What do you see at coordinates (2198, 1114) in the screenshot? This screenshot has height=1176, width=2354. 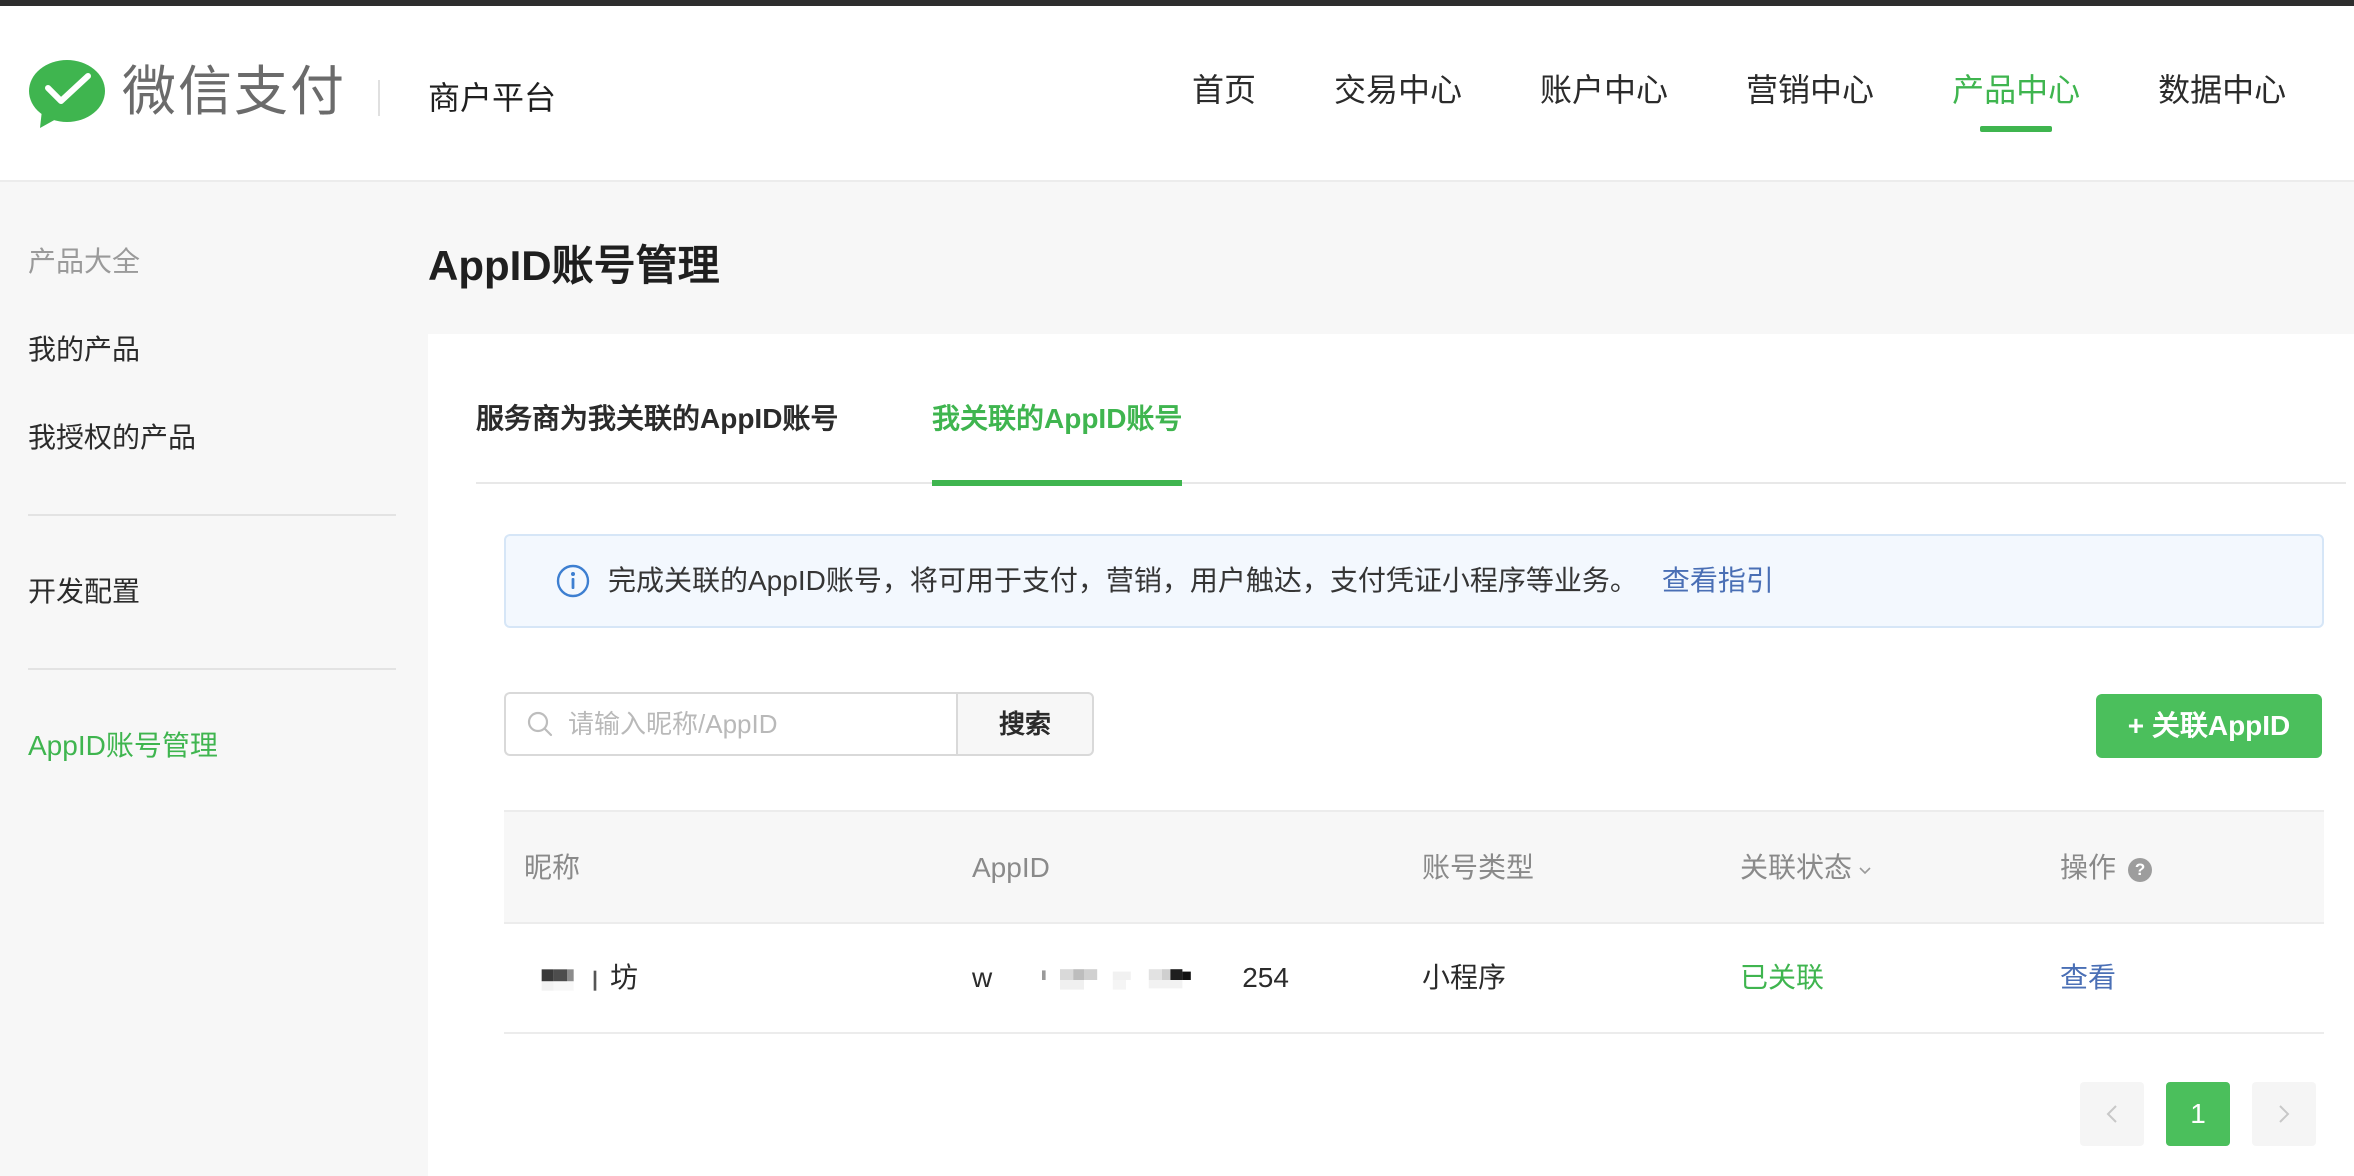 I see `page-button-current: 1` at bounding box center [2198, 1114].